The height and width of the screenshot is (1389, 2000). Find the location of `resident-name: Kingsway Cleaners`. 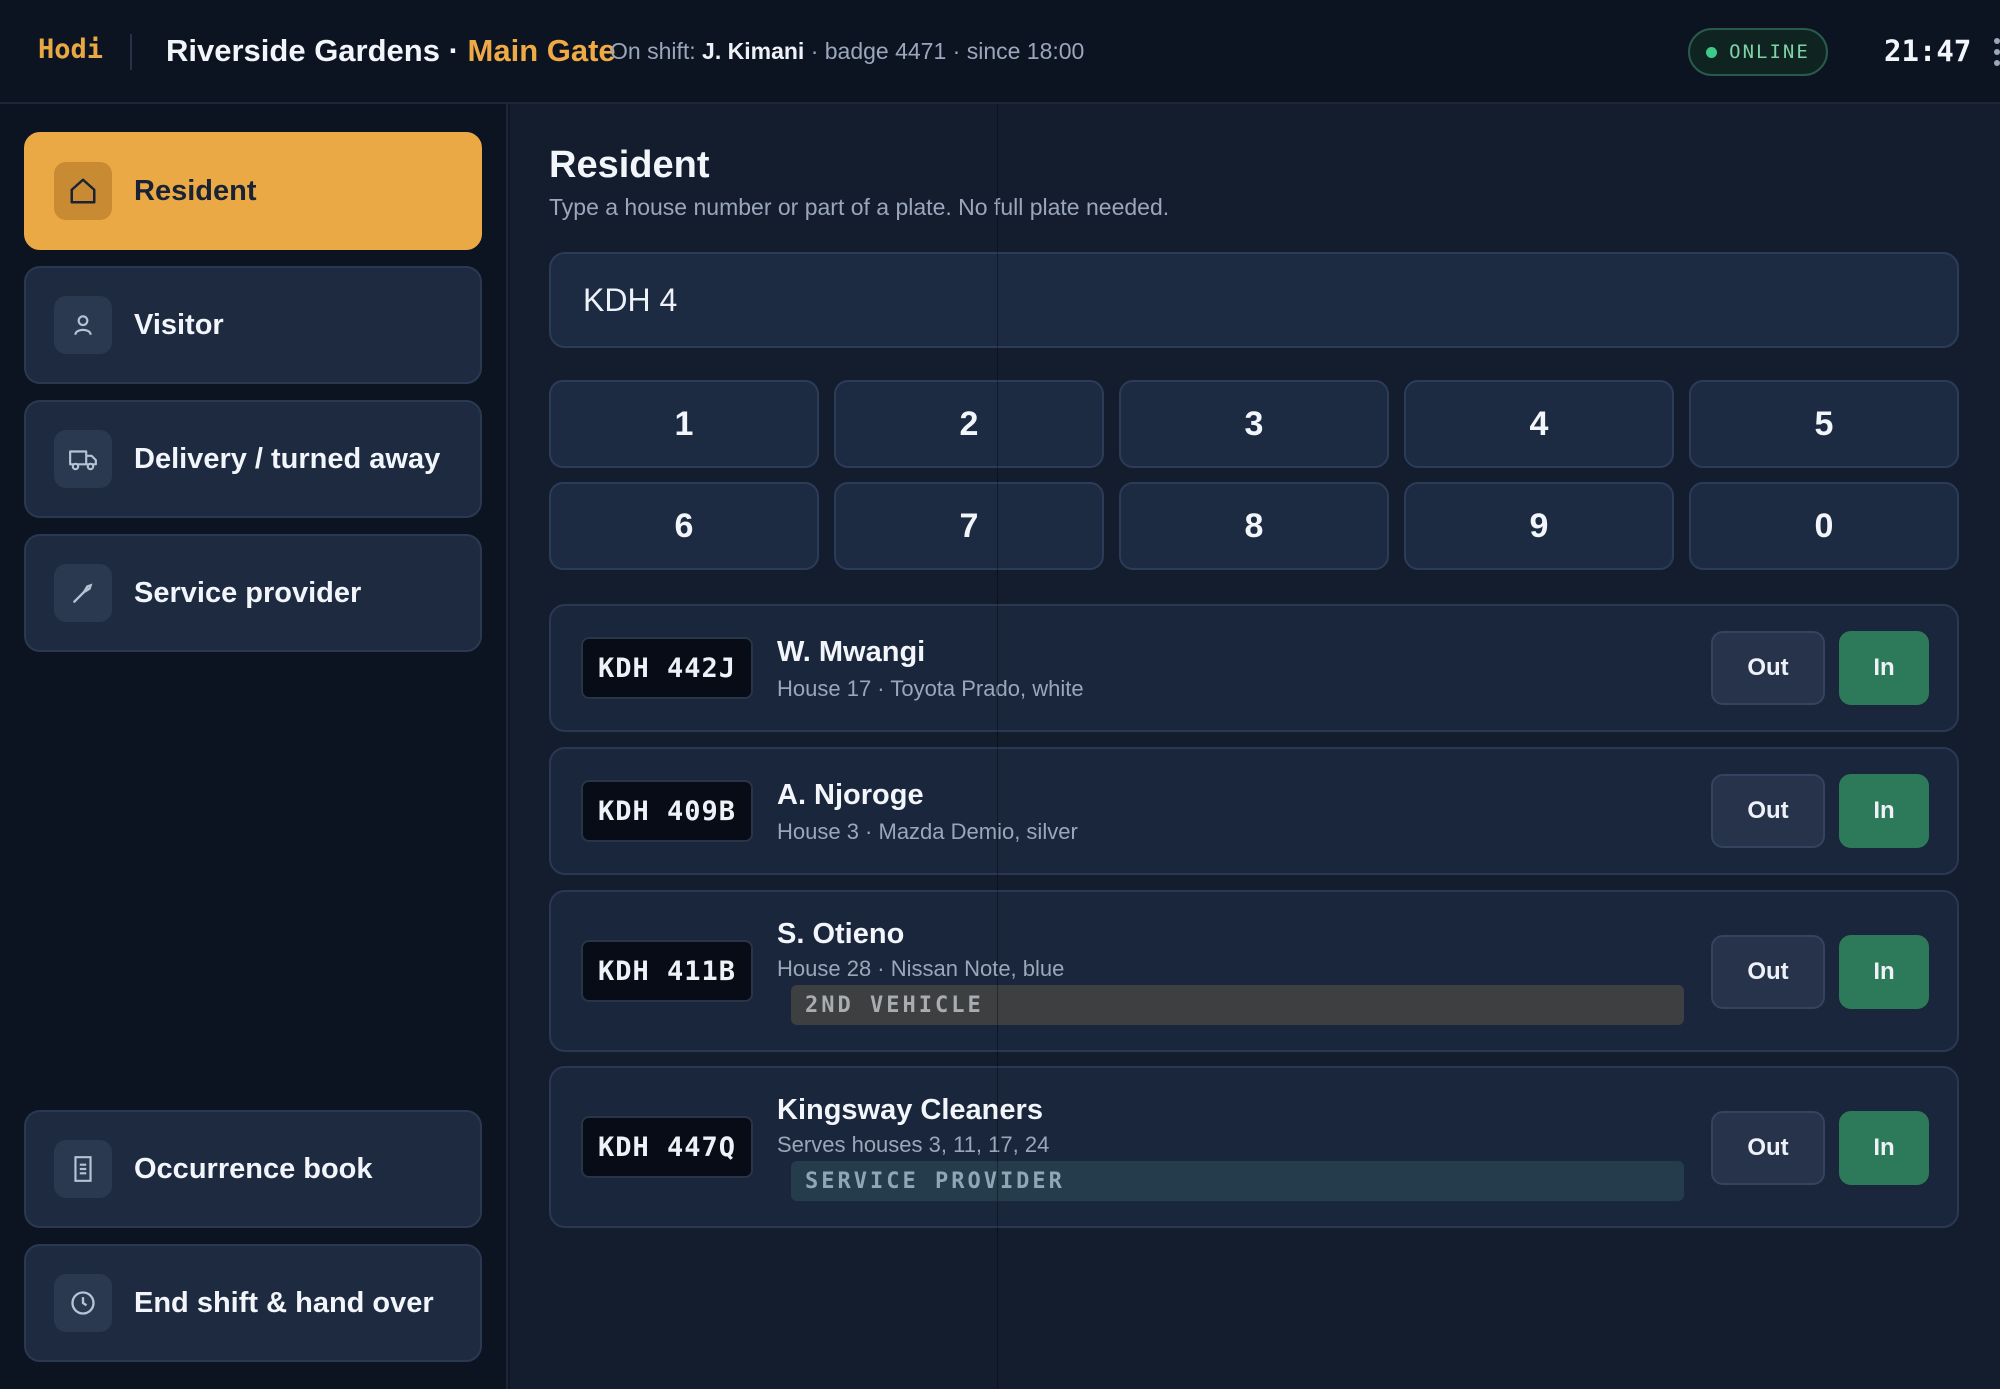

resident-name: Kingsway Cleaners is located at coordinates (910, 1110).